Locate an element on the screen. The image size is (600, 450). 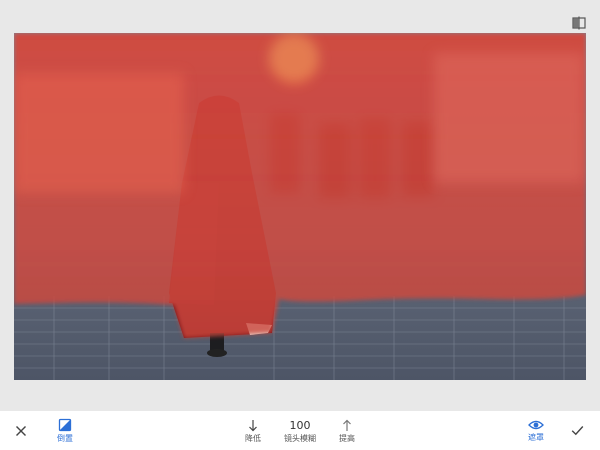
invert-mask-icon is located at coordinates (65, 425).